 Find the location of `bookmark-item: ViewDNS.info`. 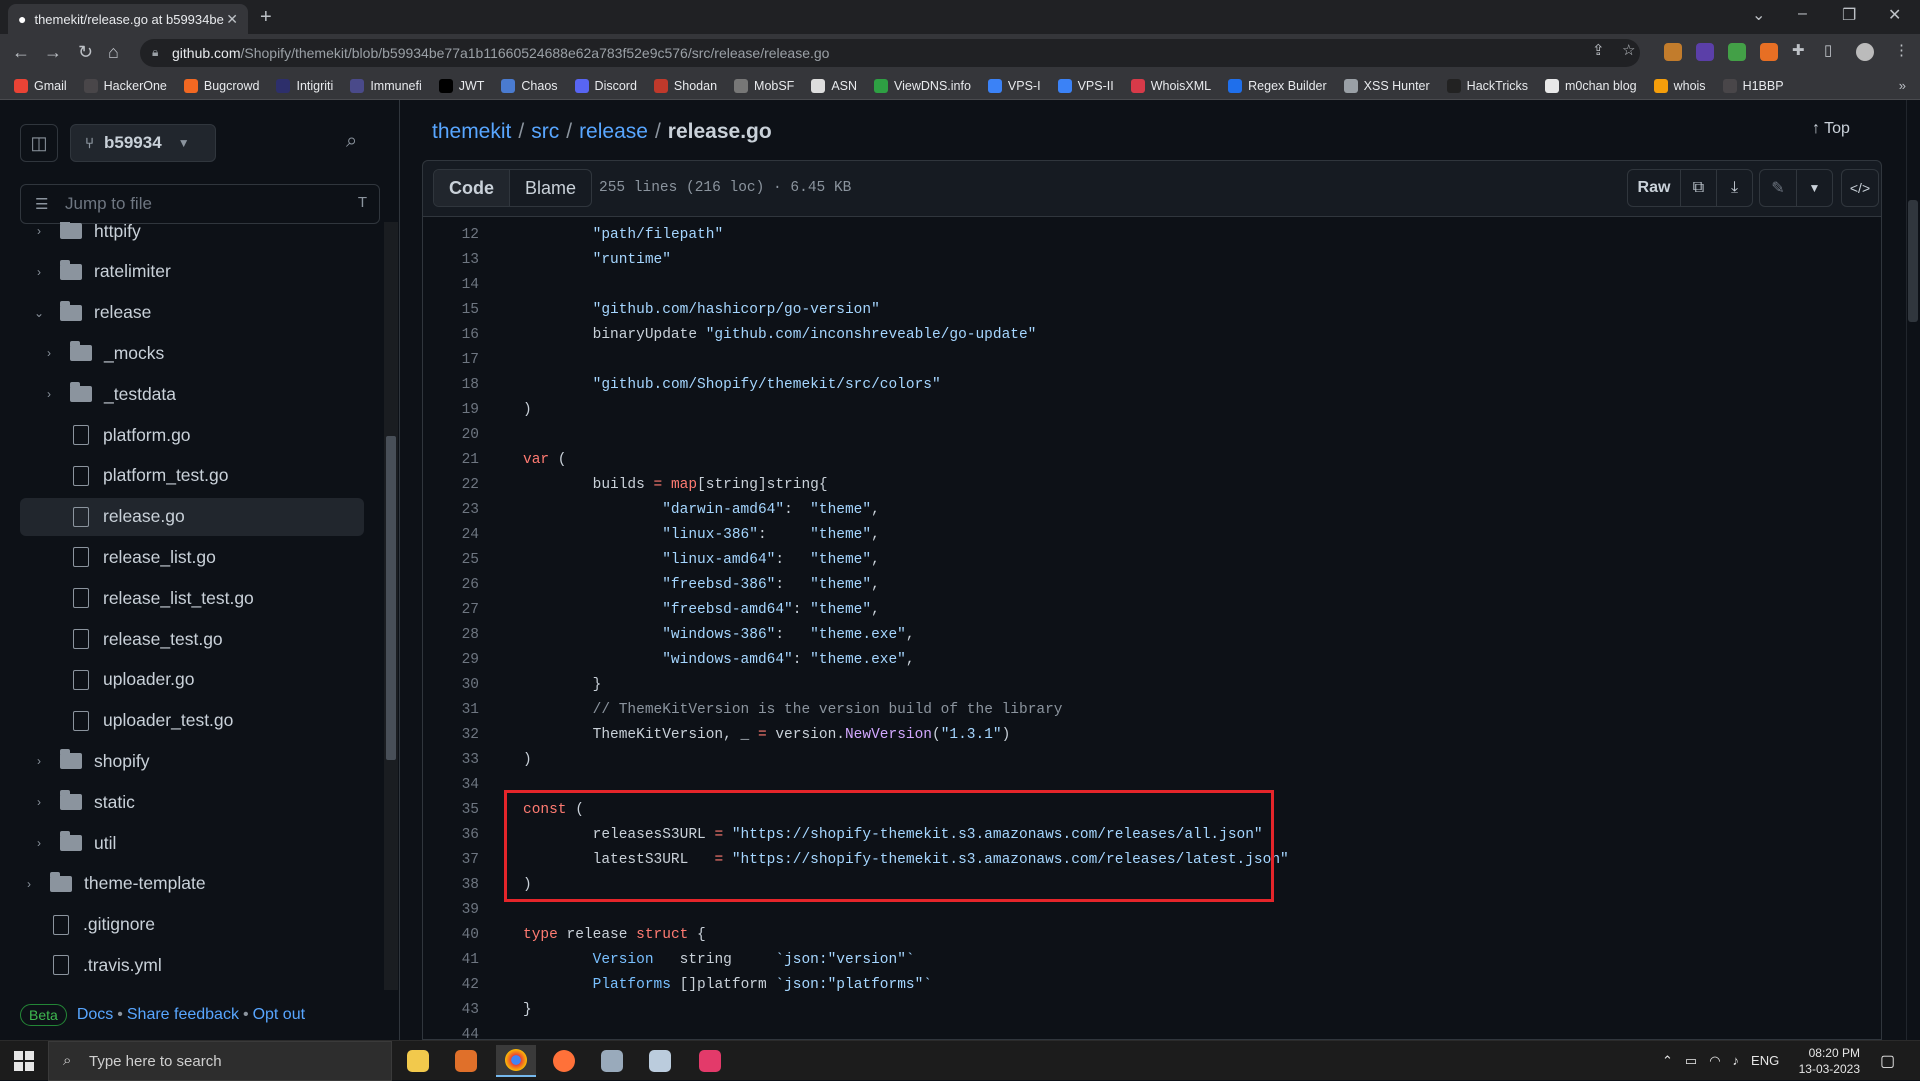

bookmark-item: ViewDNS.info is located at coordinates (922, 85).